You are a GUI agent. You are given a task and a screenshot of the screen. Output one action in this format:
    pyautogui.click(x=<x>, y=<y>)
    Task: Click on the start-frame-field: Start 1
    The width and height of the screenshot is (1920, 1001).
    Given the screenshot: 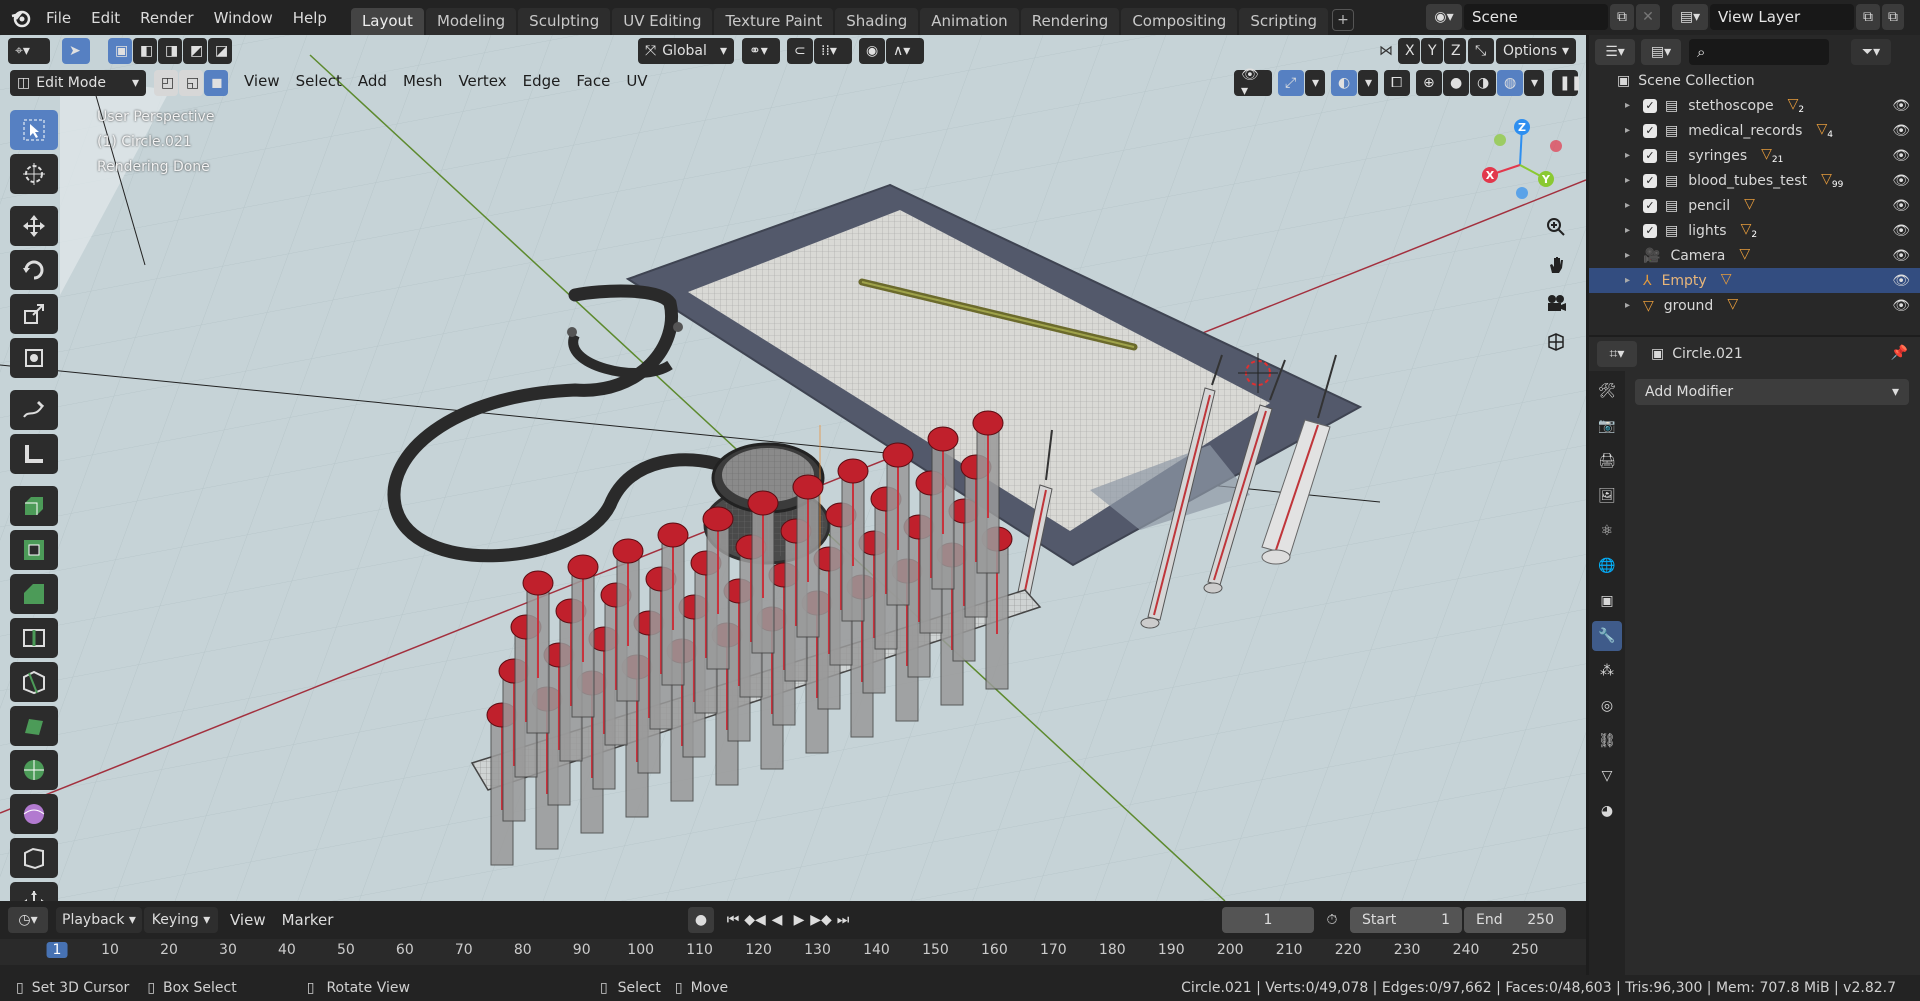 What is the action you would take?
    pyautogui.click(x=1406, y=920)
    